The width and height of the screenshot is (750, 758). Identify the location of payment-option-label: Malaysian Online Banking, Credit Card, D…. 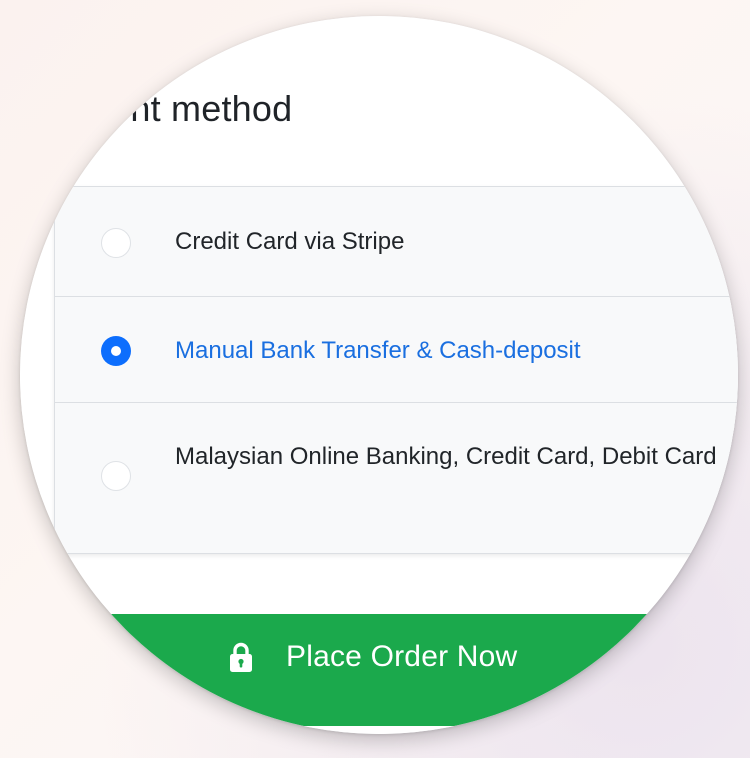
(446, 456).